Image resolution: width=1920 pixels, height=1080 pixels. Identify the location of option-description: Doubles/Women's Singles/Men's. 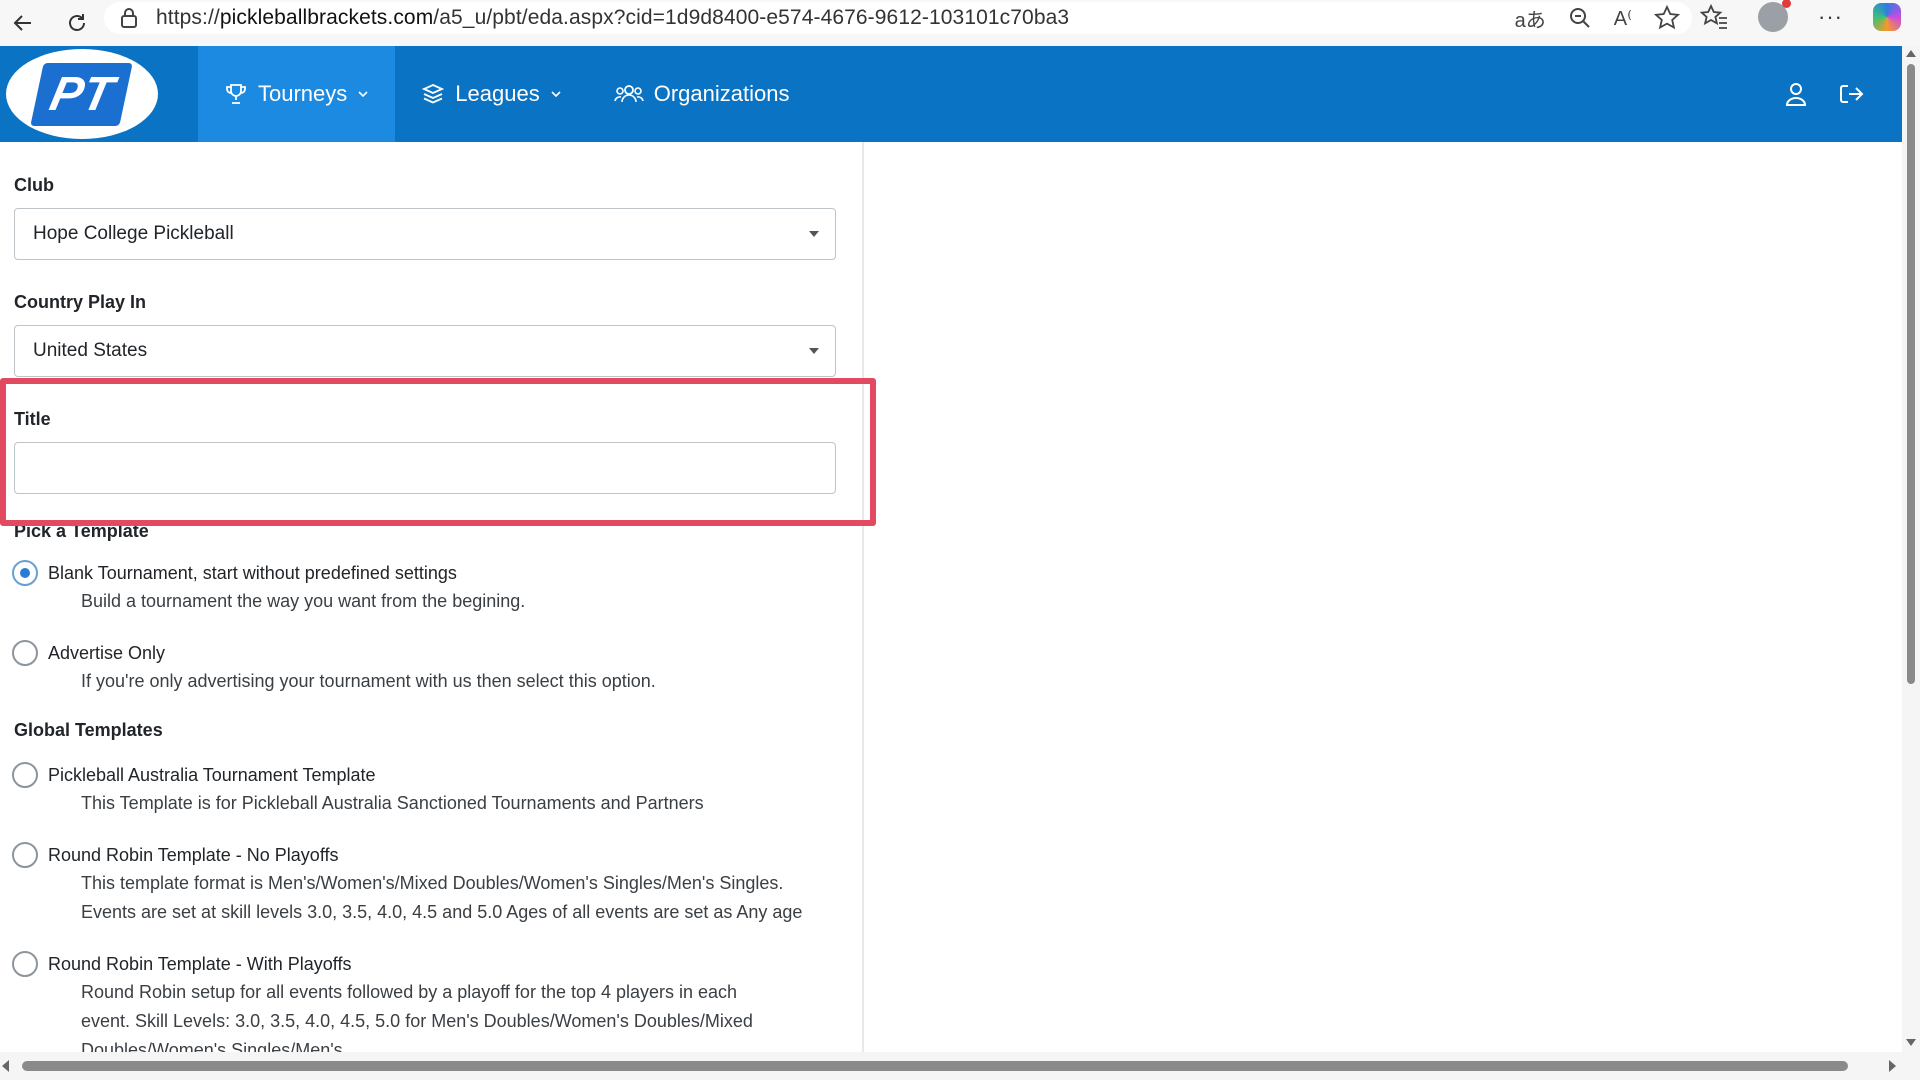
(212, 1044).